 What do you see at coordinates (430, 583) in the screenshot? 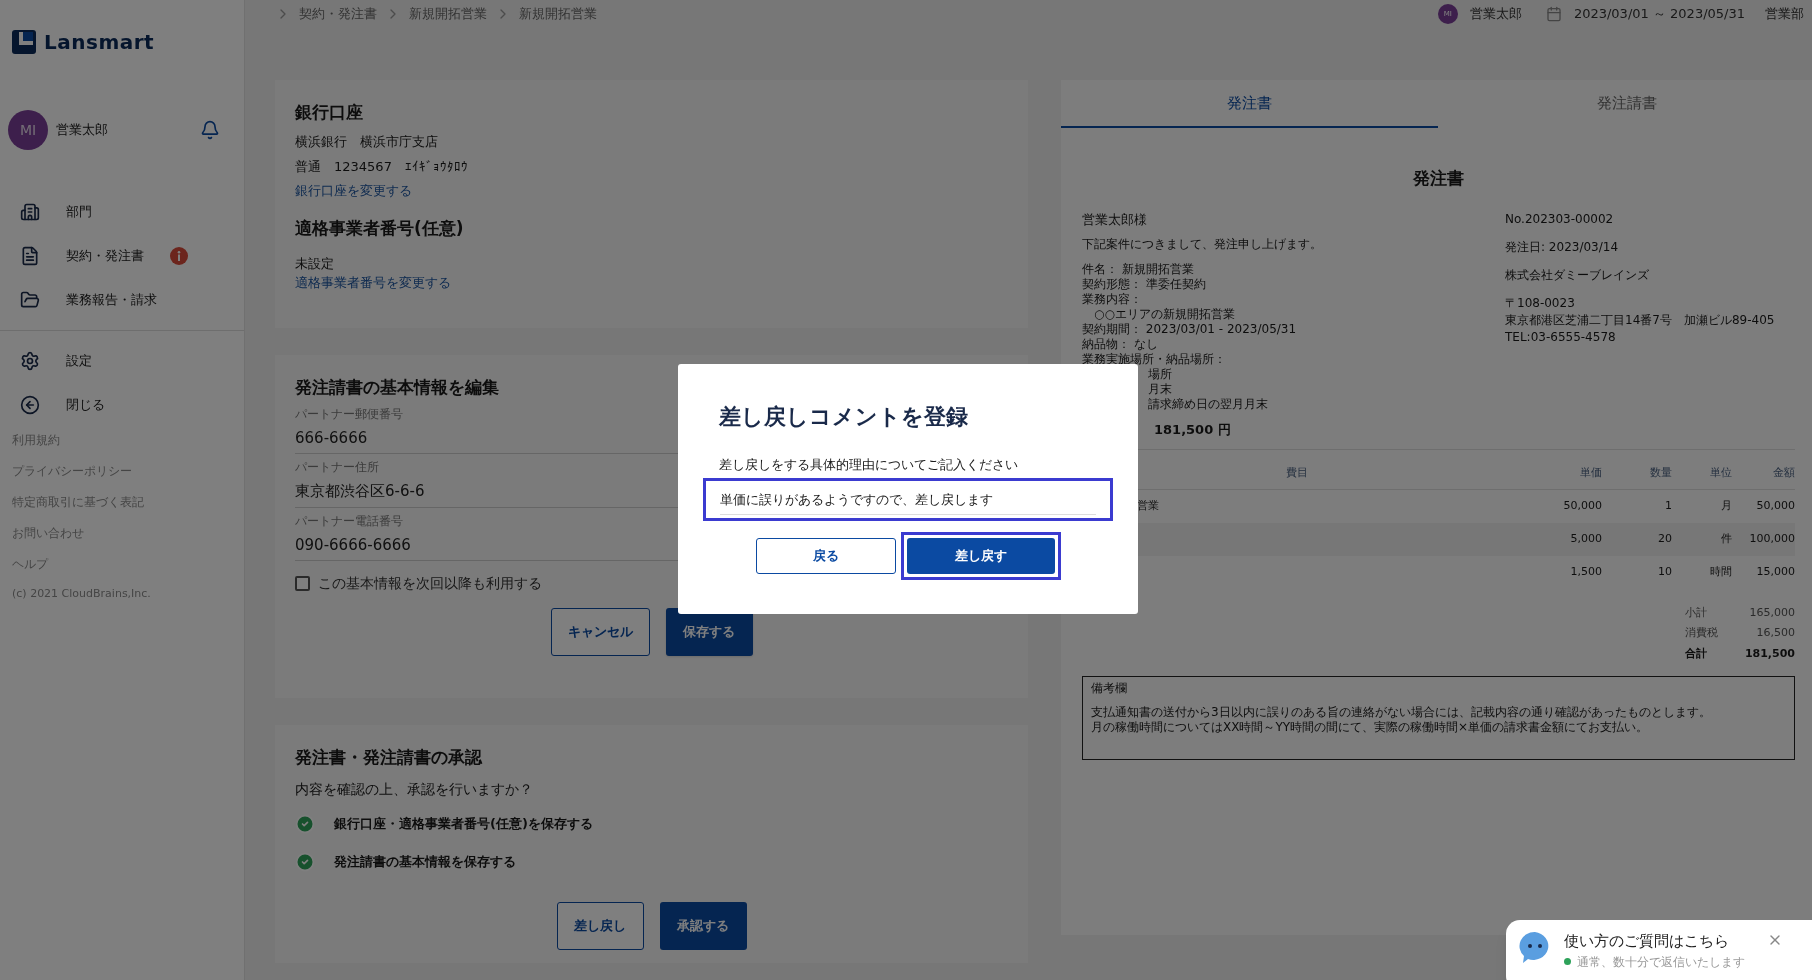
I see `checkbox-label: この基本情報を次回以降も利用する` at bounding box center [430, 583].